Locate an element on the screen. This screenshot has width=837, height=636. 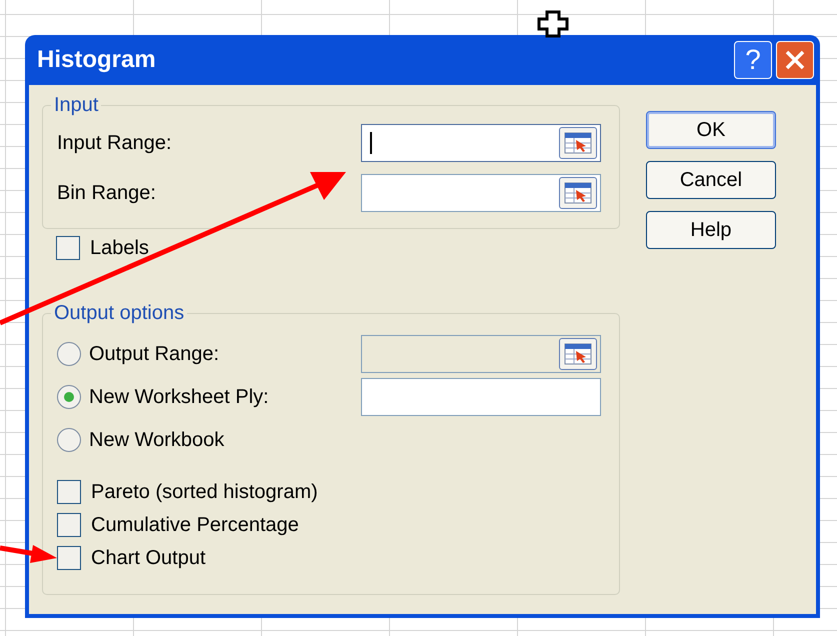
close-button is located at coordinates (795, 60).